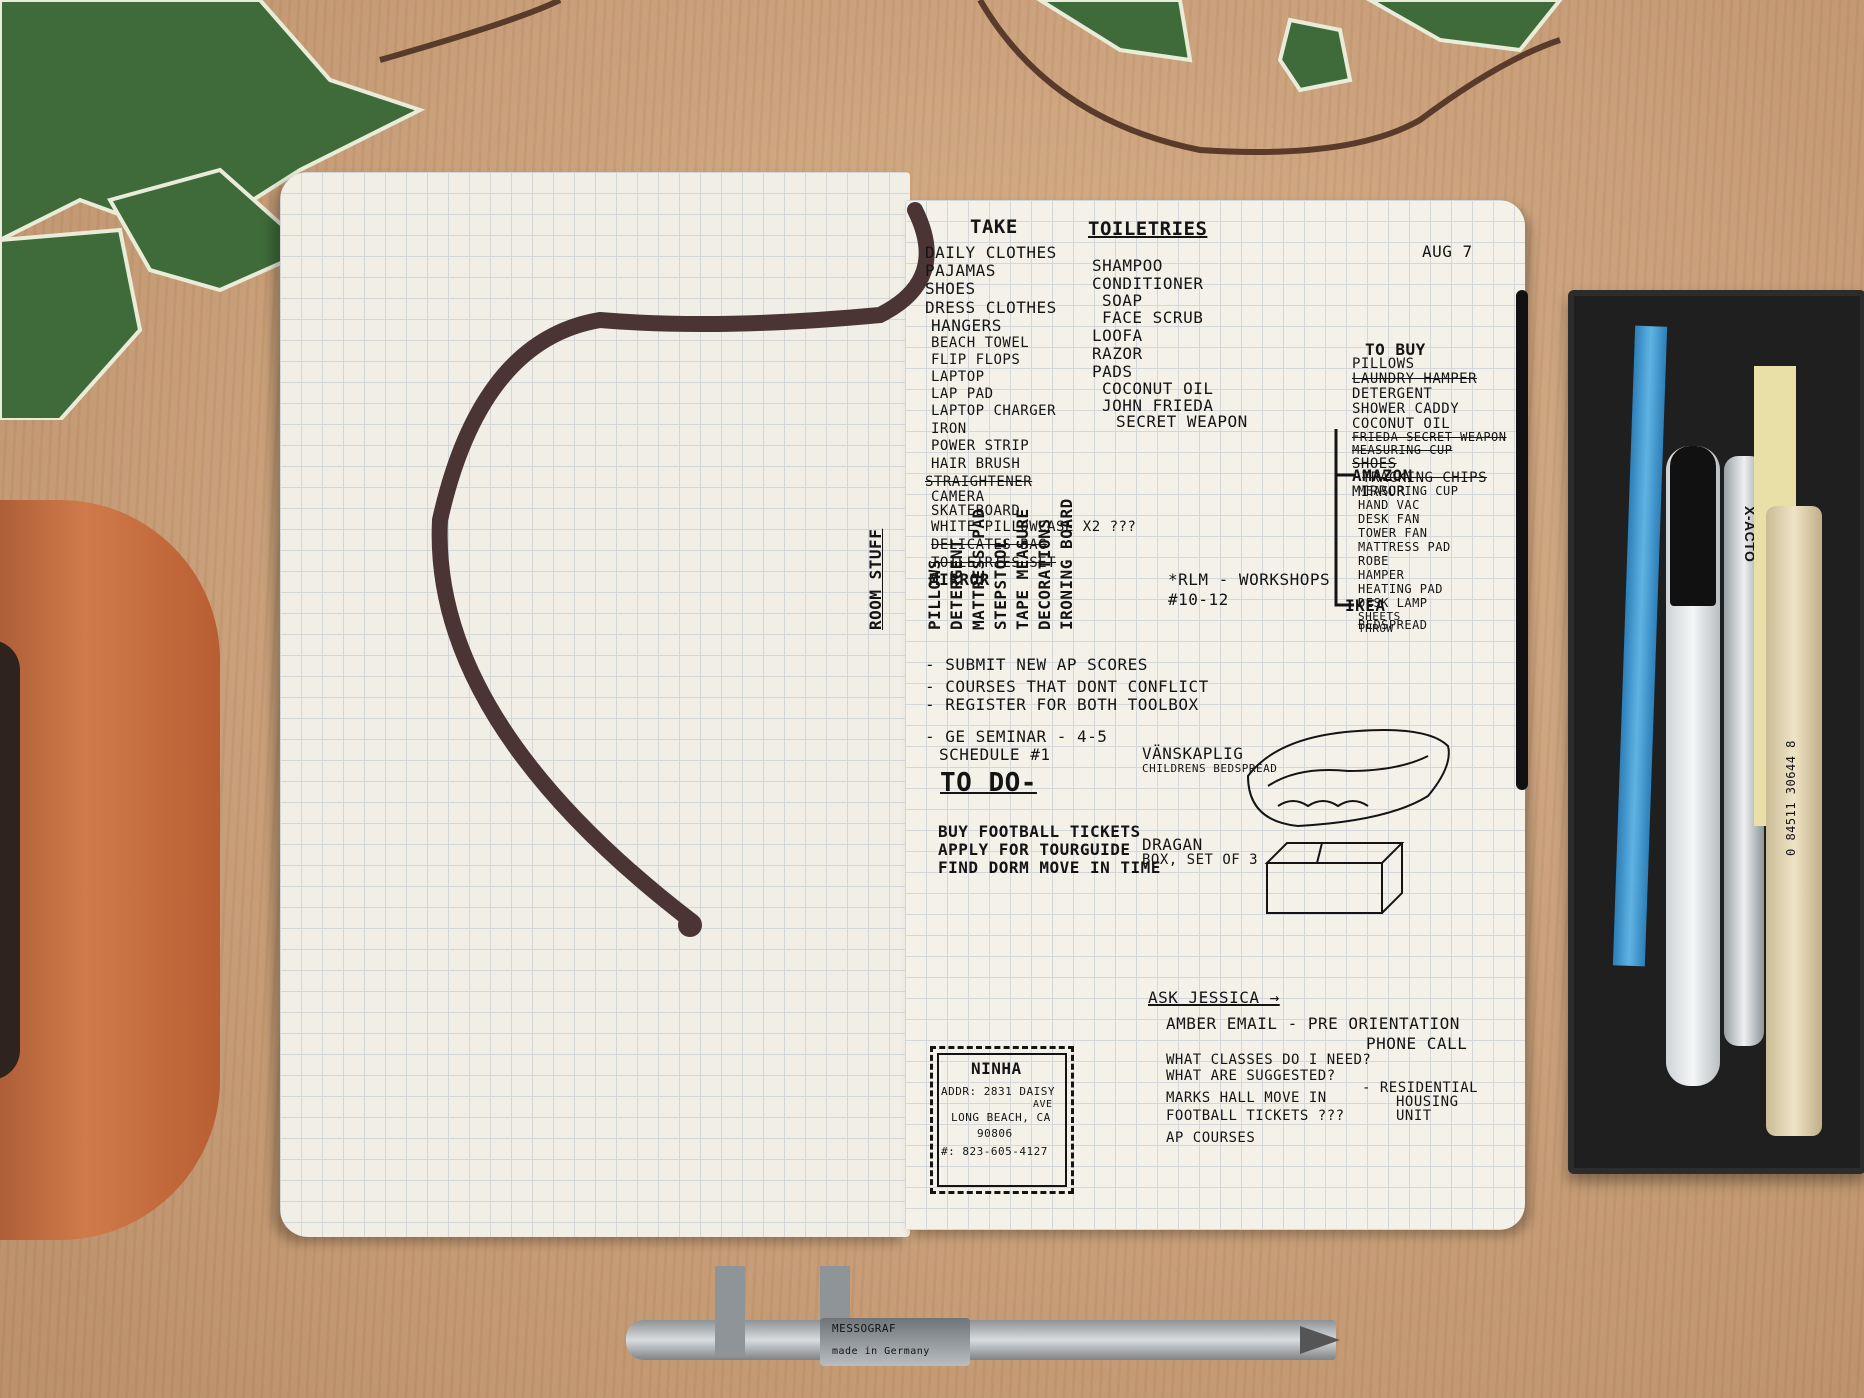  I want to click on list-item: WHITE PILLOWCASE x2 ???, so click(1034, 527).